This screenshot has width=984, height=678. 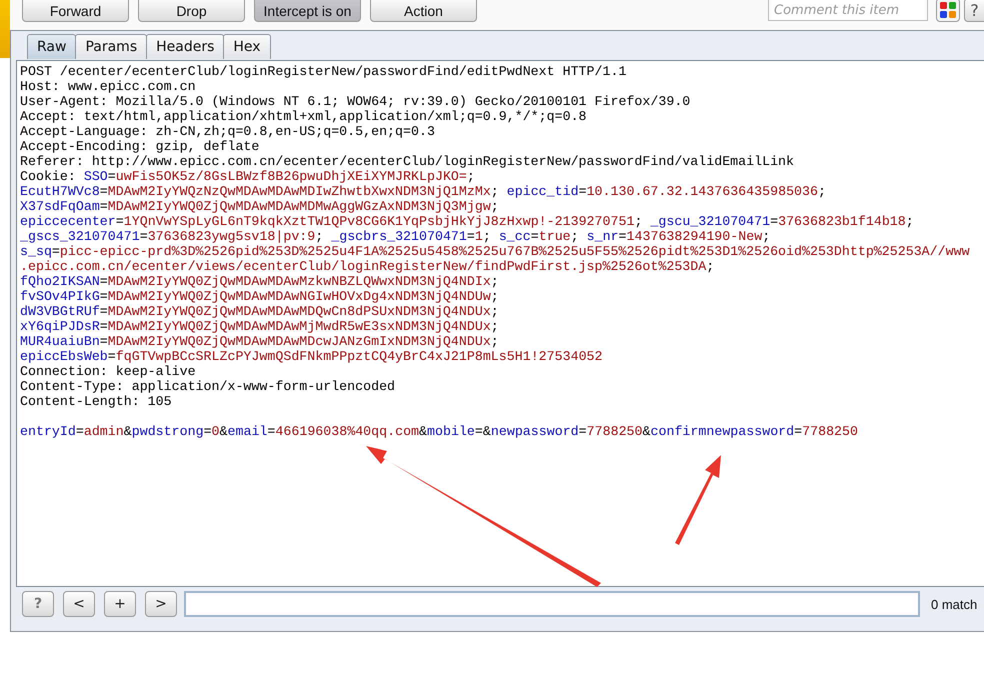 I want to click on request-line: User-Agent: Mozilla/5.0 (Windows NT 6.1; WOW64; rv:39.0) Gecko/20100101 Firefox/39.0, so click(x=356, y=101).